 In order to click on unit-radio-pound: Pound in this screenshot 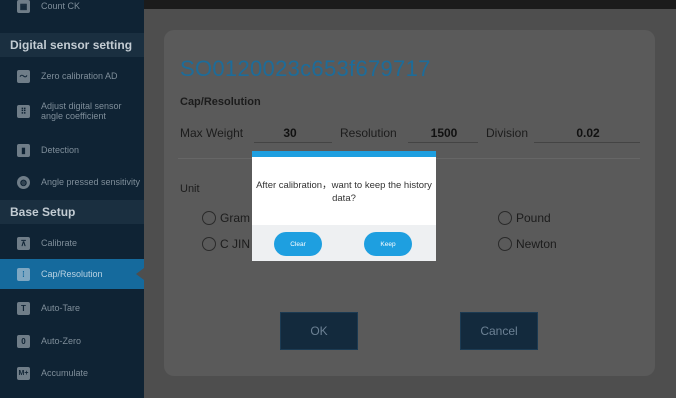, I will do `click(524, 218)`.